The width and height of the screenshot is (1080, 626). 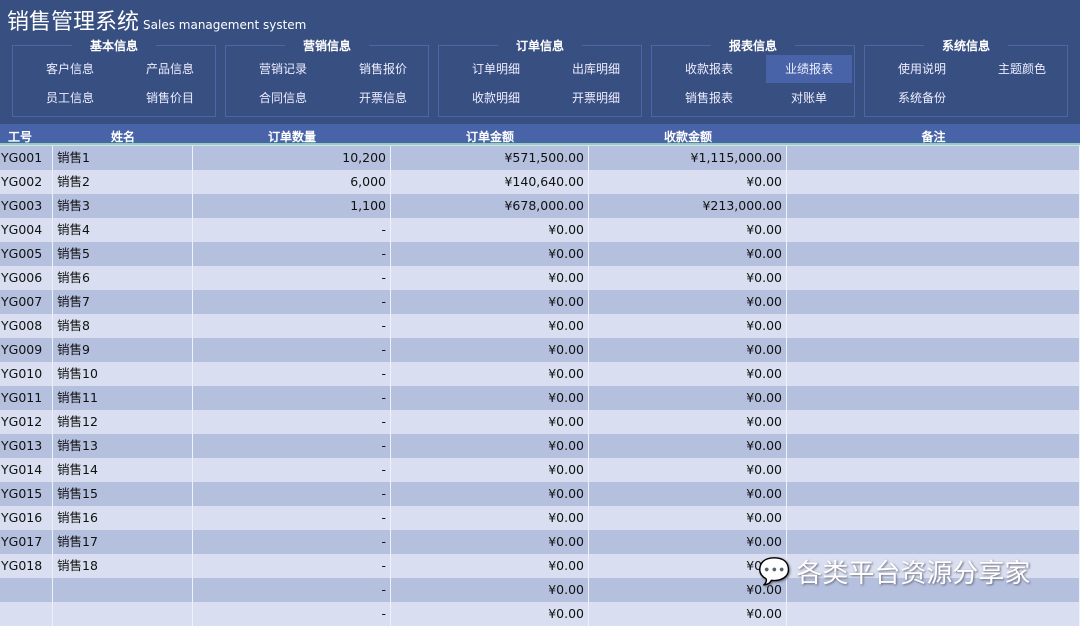 What do you see at coordinates (123, 230) in the screenshot?
I see `table-cell: 销售4` at bounding box center [123, 230].